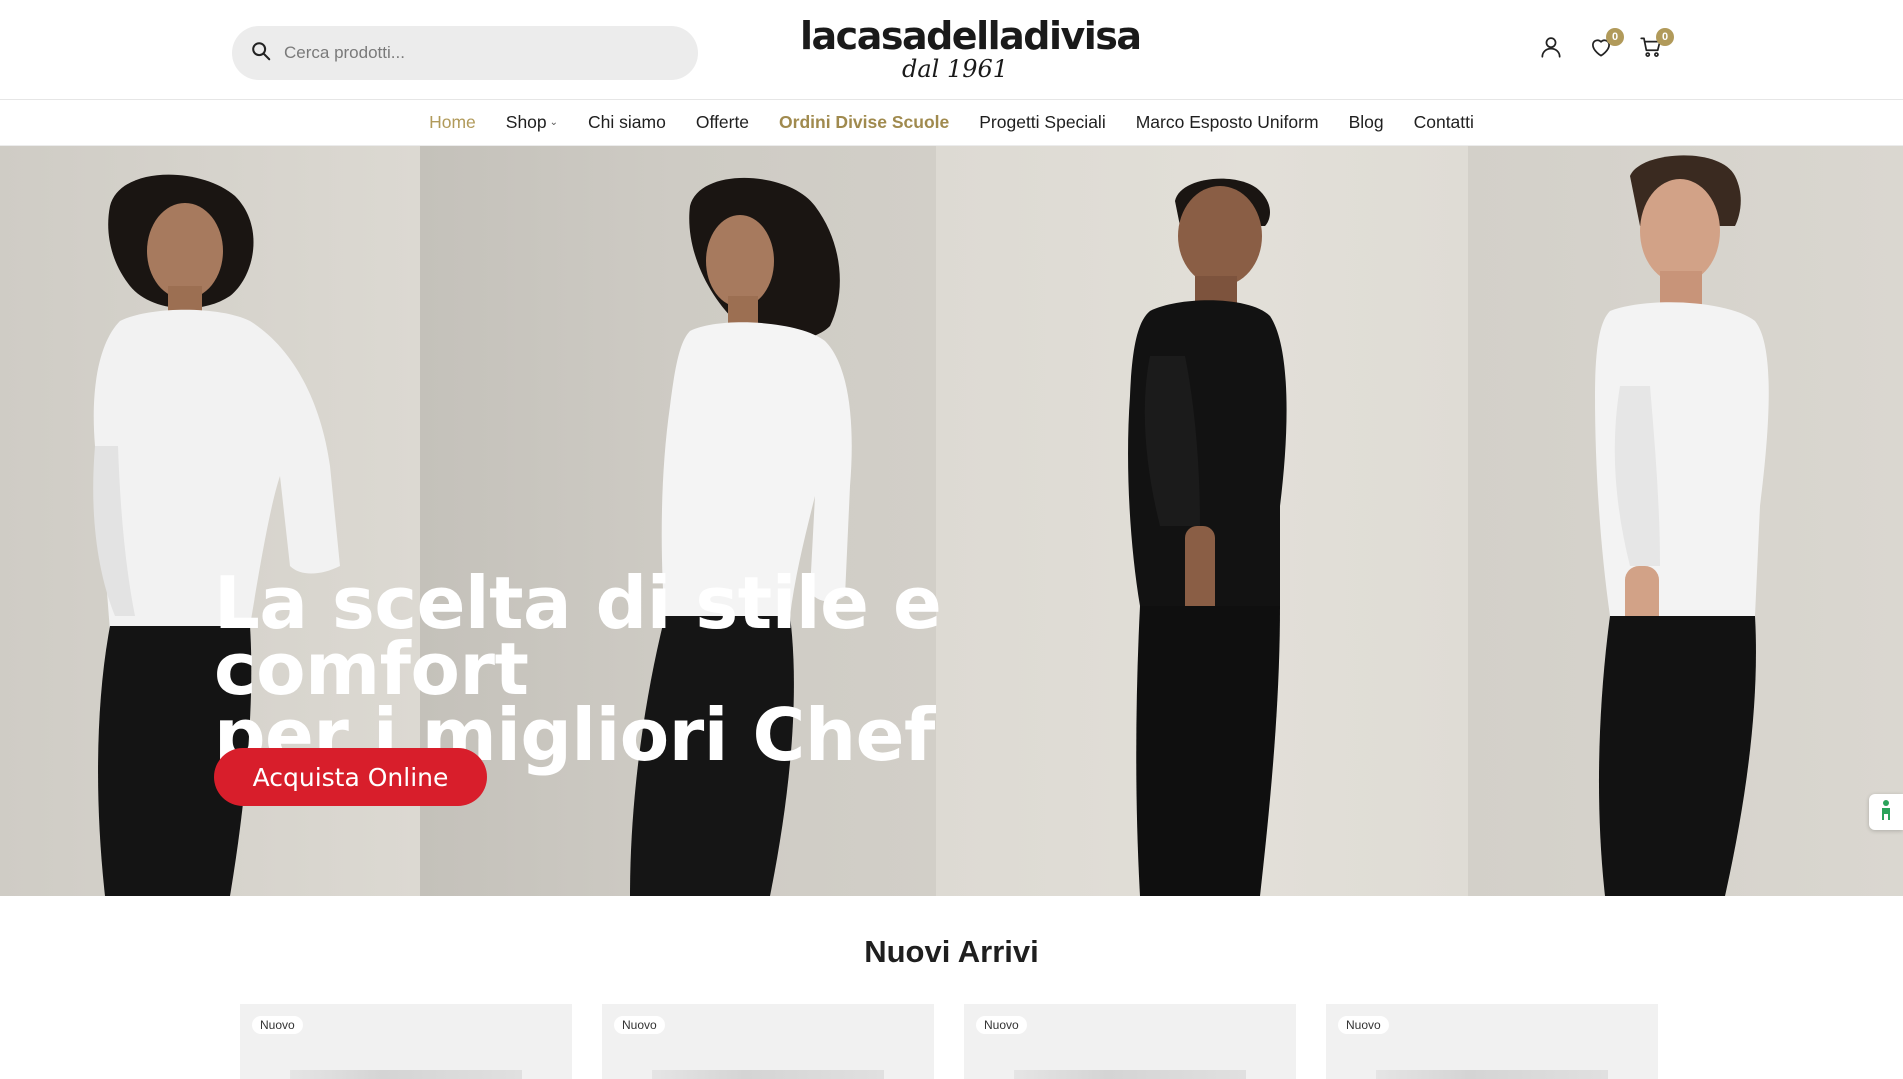  I want to click on search-bar, so click(465, 53).